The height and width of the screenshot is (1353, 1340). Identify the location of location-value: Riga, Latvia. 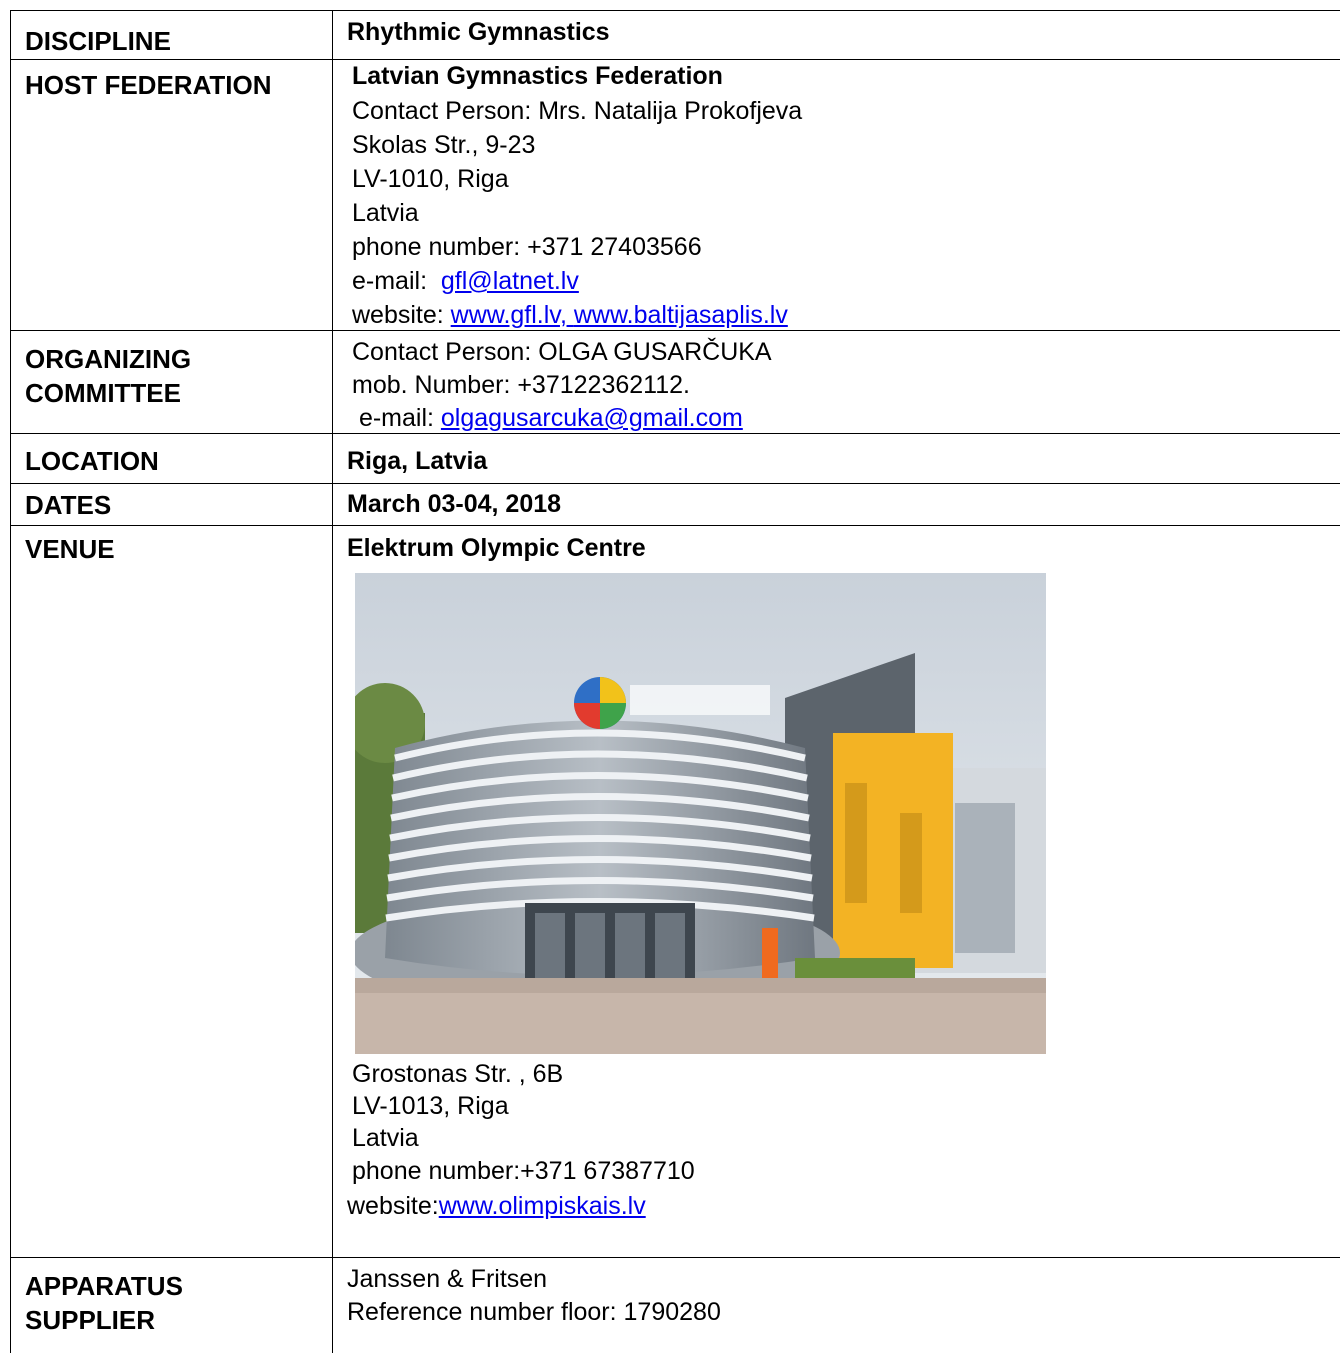
(417, 461).